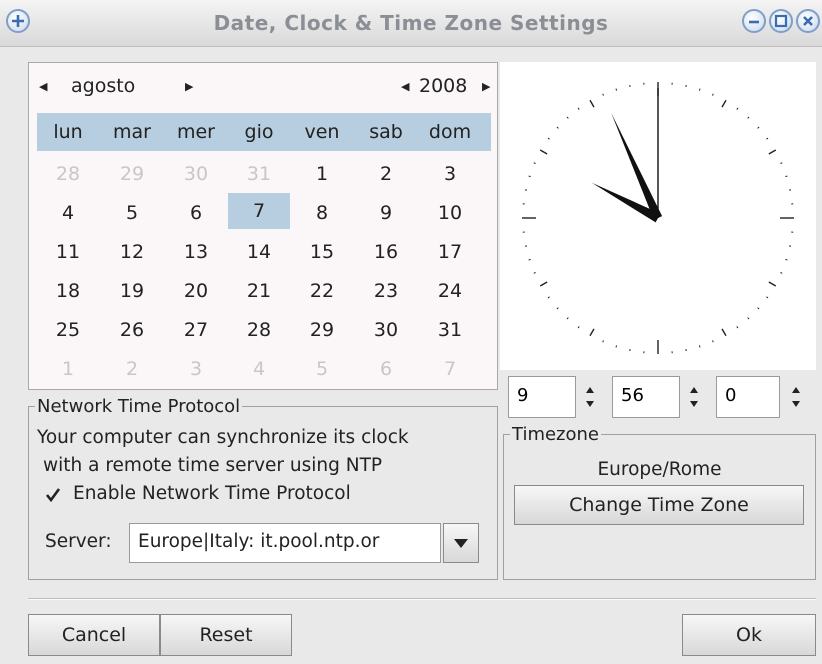 This screenshot has height=664, width=822. What do you see at coordinates (259, 252) in the screenshot?
I see `calendar-day: 14` at bounding box center [259, 252].